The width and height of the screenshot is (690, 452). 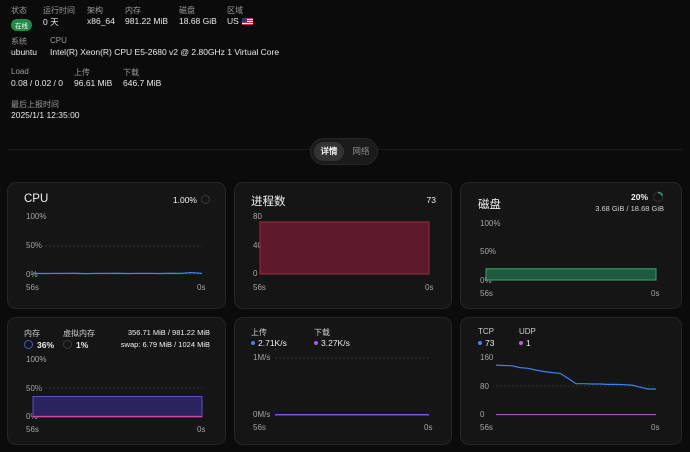 I want to click on disk-label: 磁盘, so click(x=187, y=10).